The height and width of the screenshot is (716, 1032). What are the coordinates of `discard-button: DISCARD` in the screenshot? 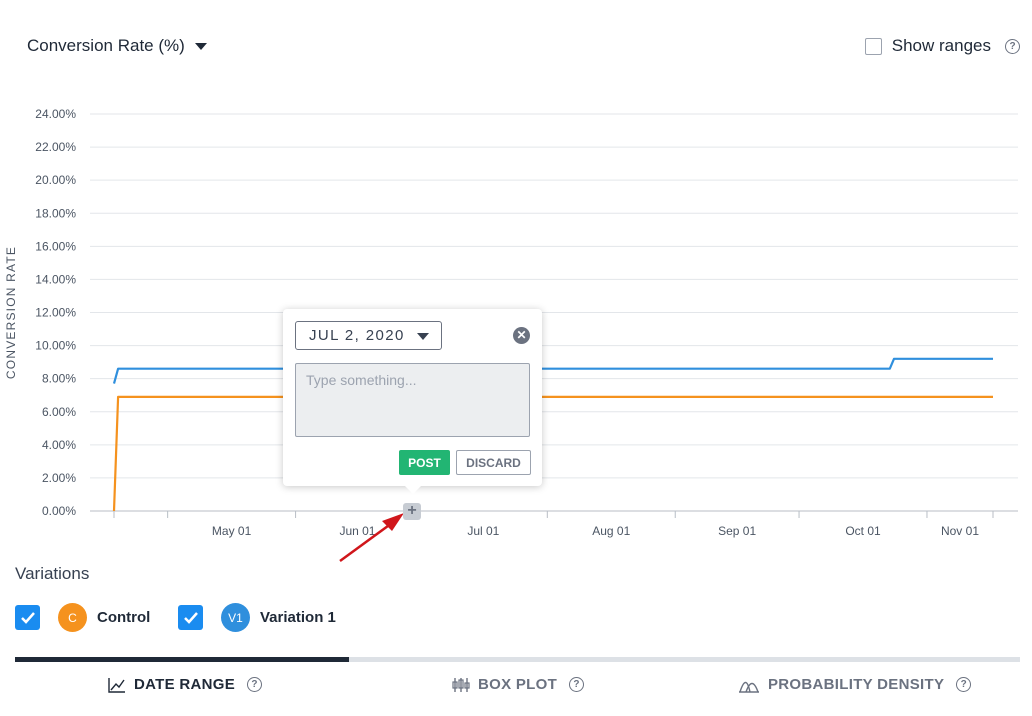 It's located at (493, 462).